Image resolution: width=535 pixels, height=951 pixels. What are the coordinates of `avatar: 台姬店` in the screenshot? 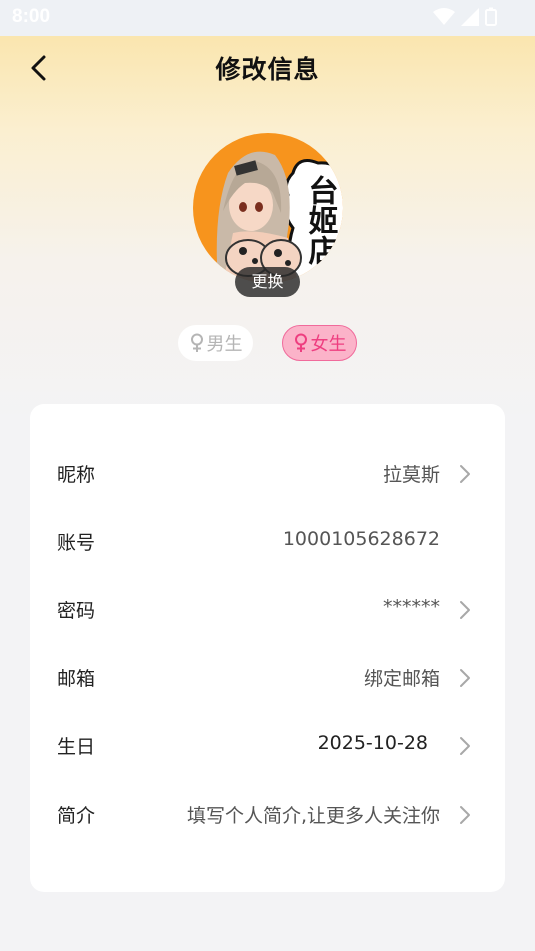 It's located at (268, 208).